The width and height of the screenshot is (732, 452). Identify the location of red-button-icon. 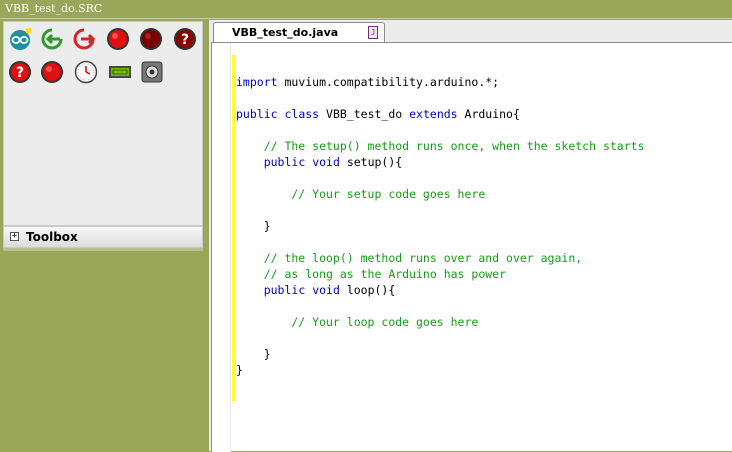
(118, 39).